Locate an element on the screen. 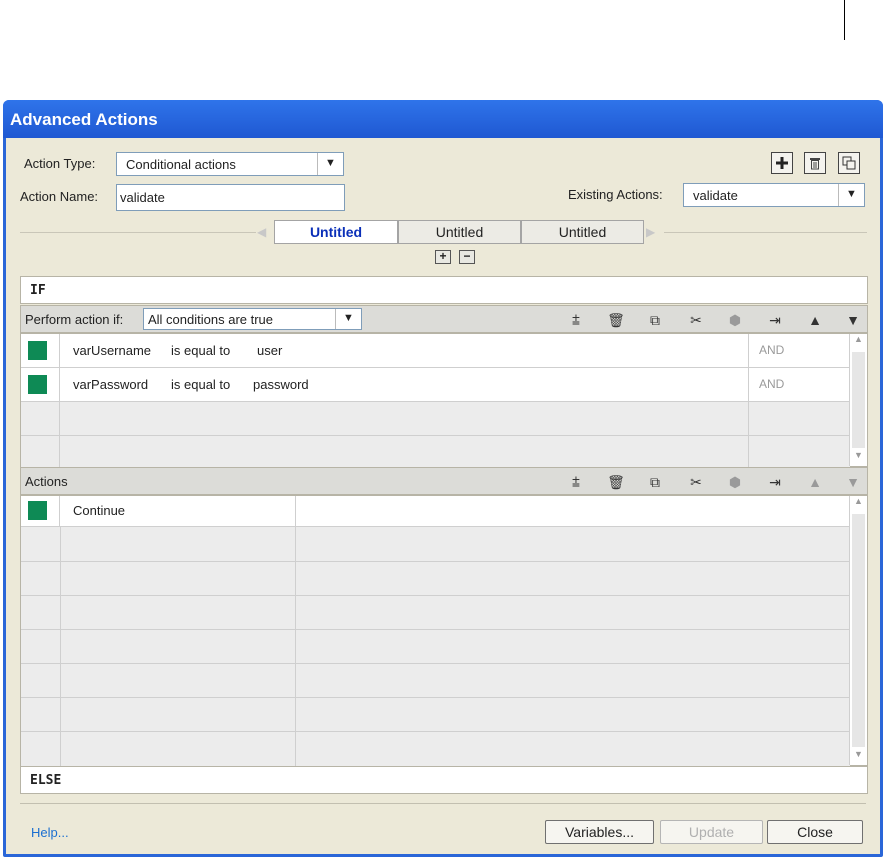 The width and height of the screenshot is (885, 860). page-margin-rule is located at coordinates (844, 20).